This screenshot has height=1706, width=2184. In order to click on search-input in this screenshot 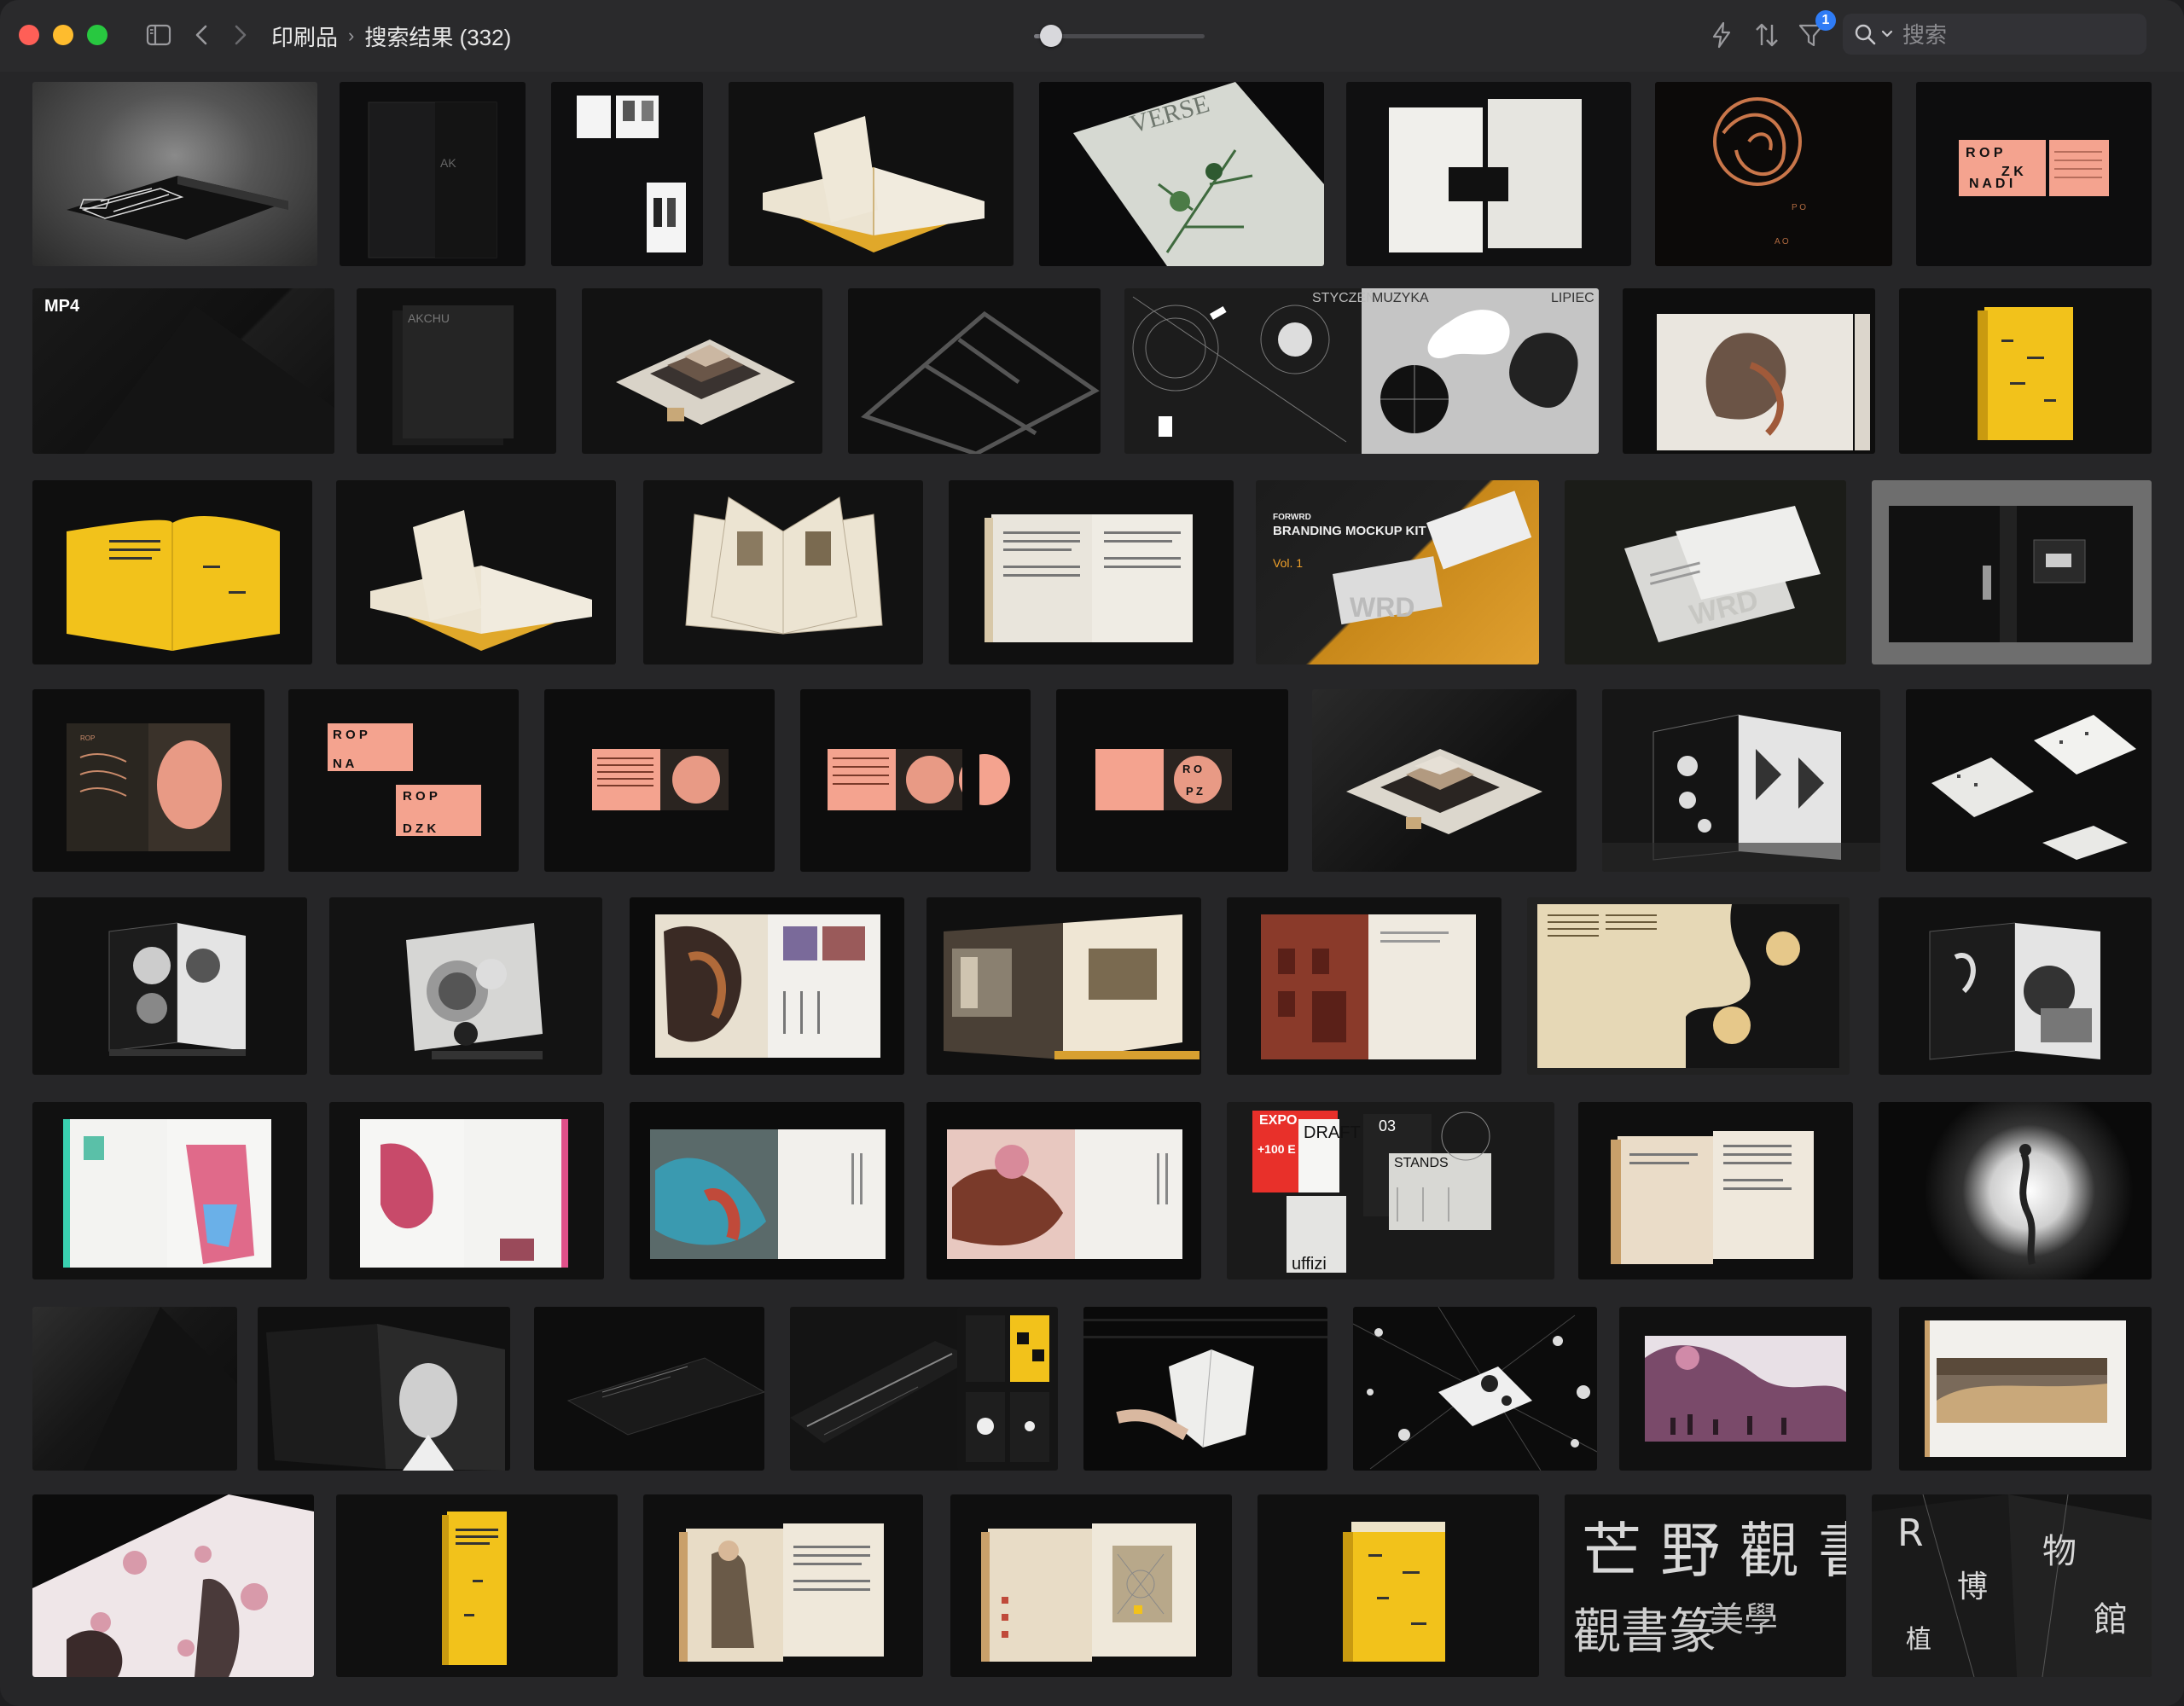, I will do `click(2022, 35)`.